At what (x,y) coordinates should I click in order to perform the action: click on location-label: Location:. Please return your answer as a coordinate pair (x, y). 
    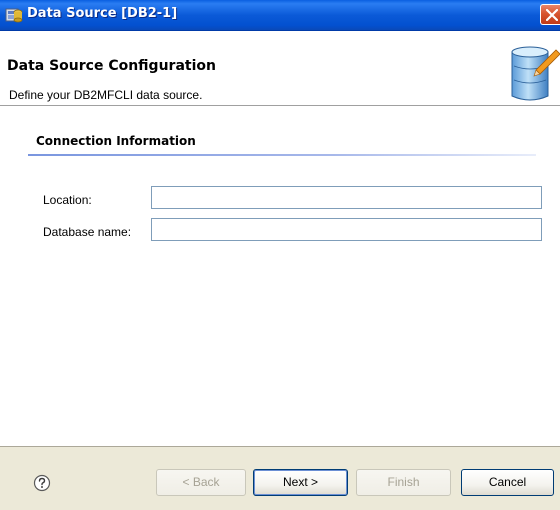
    Looking at the image, I should click on (67, 200).